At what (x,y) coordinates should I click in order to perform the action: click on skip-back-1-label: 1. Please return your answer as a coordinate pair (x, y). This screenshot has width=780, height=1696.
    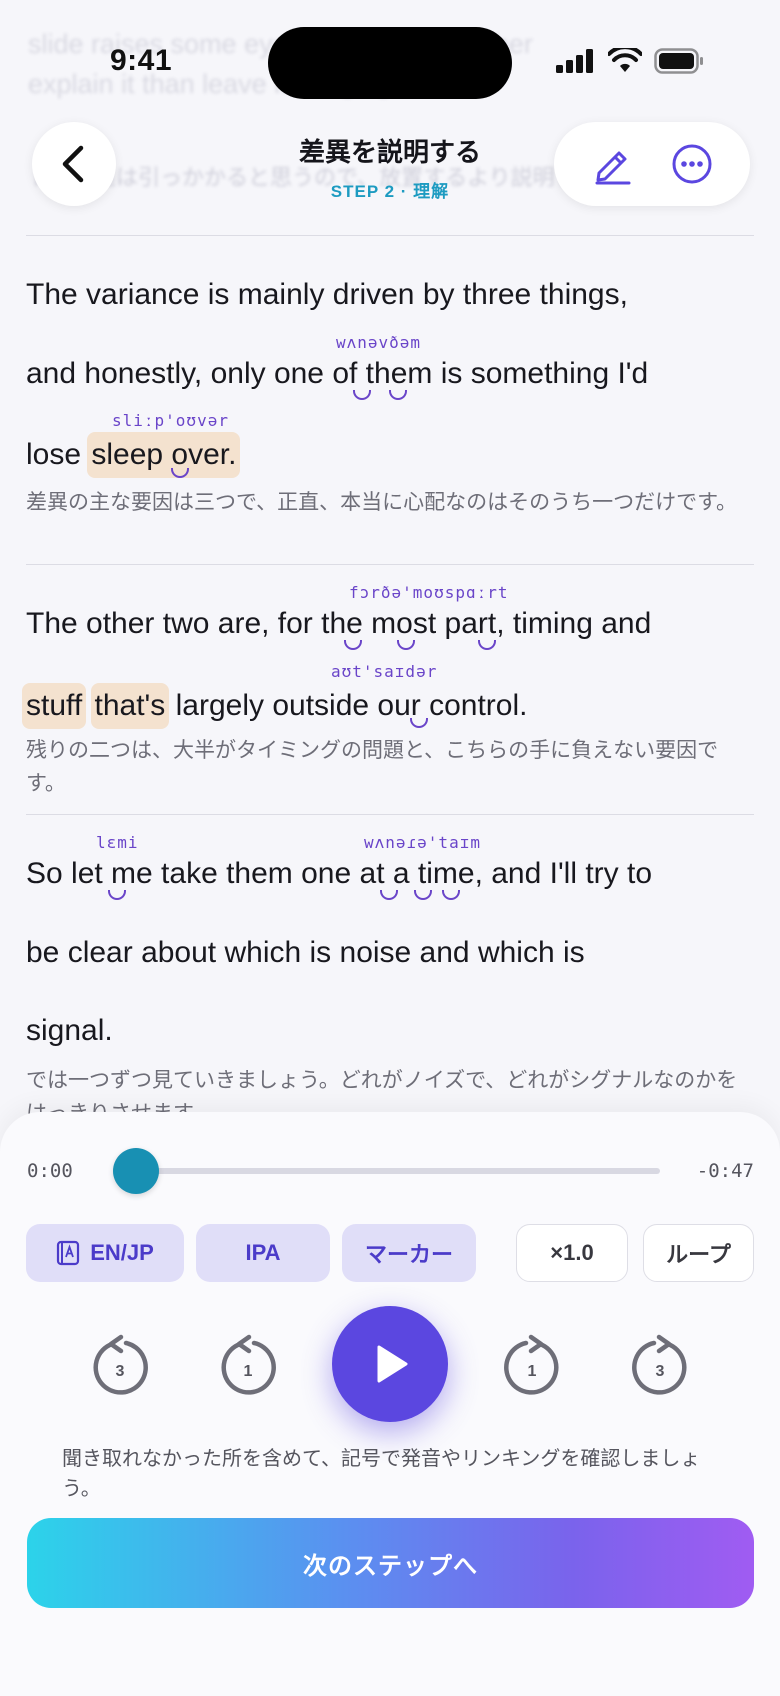
    Looking at the image, I should click on (248, 1371).